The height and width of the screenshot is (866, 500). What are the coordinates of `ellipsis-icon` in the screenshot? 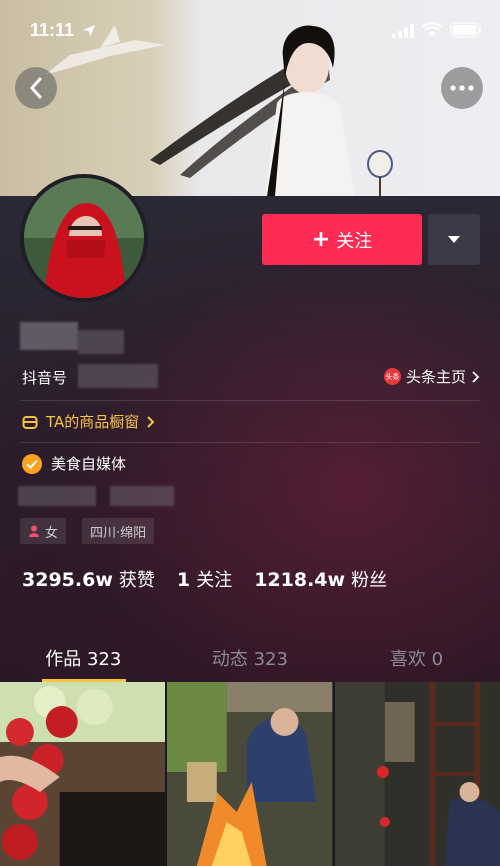 It's located at (462, 88).